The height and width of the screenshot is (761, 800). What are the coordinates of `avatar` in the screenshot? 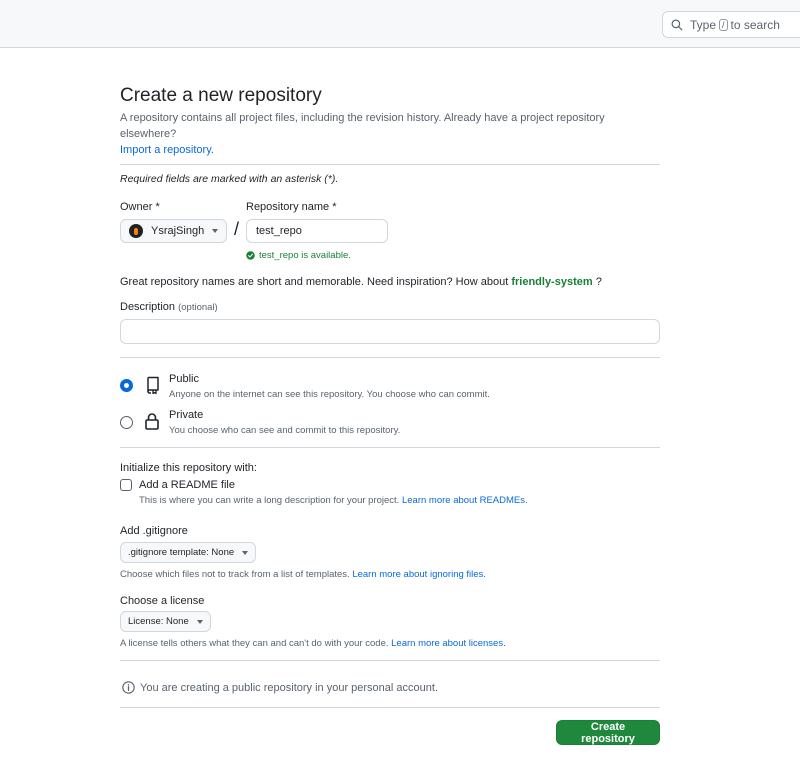 It's located at (136, 231).